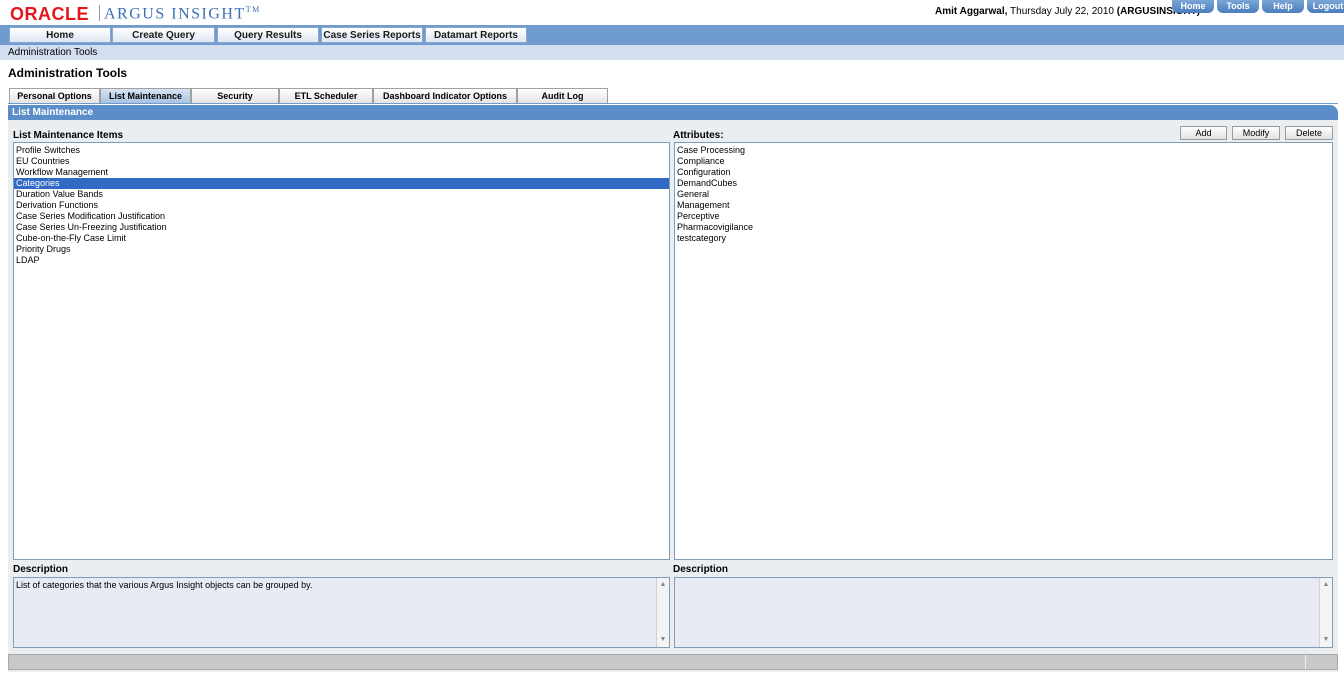 The image size is (1344, 677). What do you see at coordinates (253, 9) in the screenshot?
I see `trademark-mark: TM` at bounding box center [253, 9].